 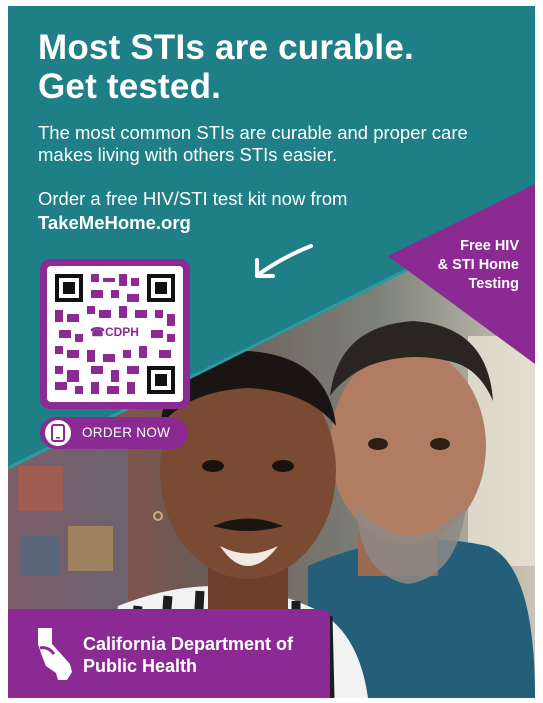 What do you see at coordinates (58, 433) in the screenshot?
I see `phone-icon` at bounding box center [58, 433].